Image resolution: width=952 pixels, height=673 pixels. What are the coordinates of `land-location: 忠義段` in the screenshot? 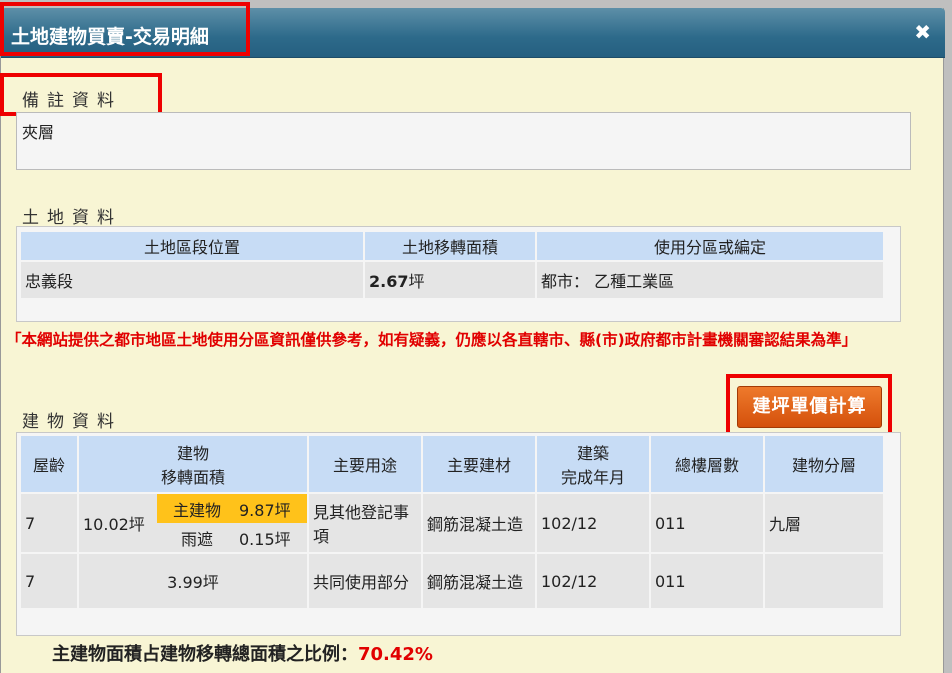 It's located at (192, 280).